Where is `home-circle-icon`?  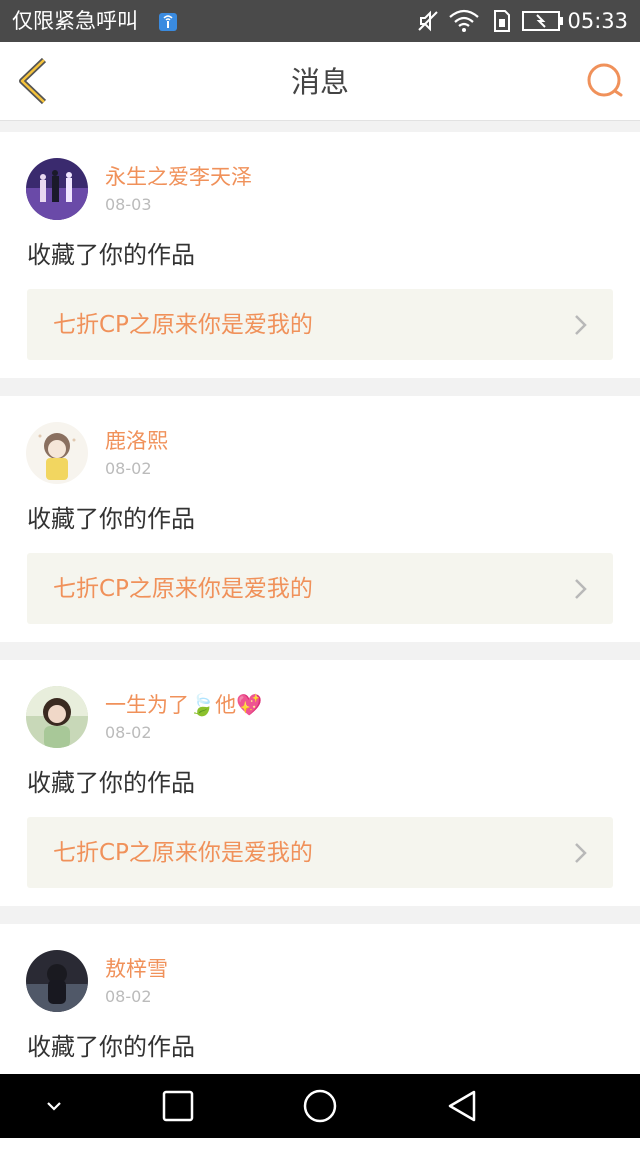 home-circle-icon is located at coordinates (320, 1108).